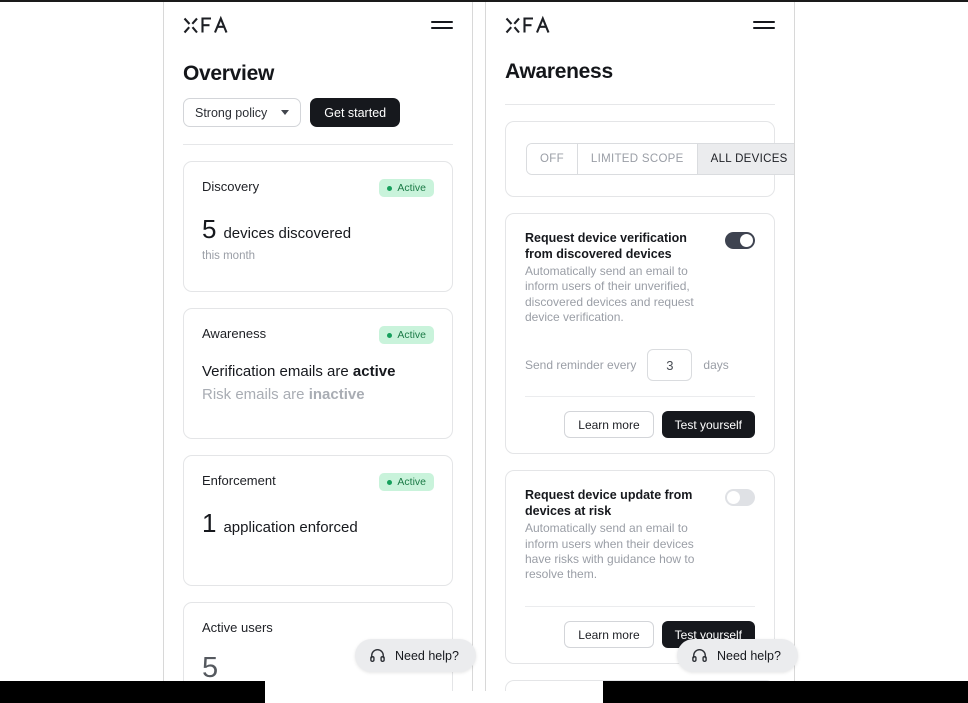  What do you see at coordinates (336, 394) in the screenshot?
I see `awareness-line-2-strong: inactive` at bounding box center [336, 394].